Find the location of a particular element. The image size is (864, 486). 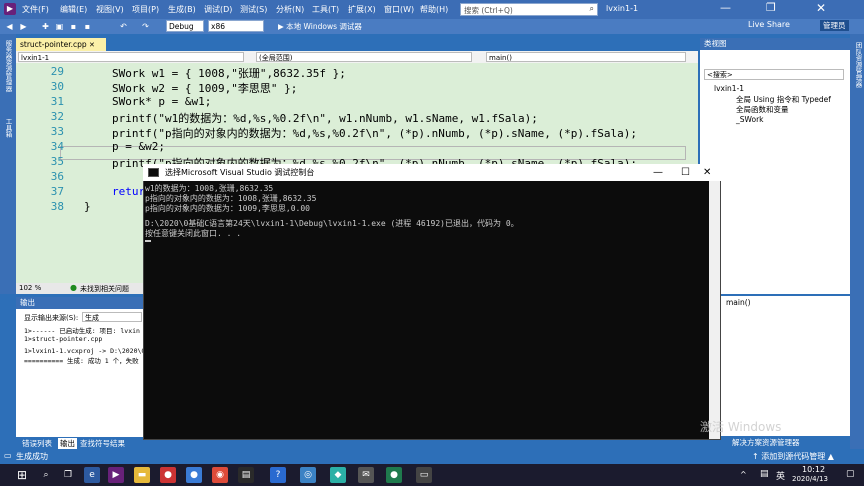

app-icon: ▤ is located at coordinates (246, 475).